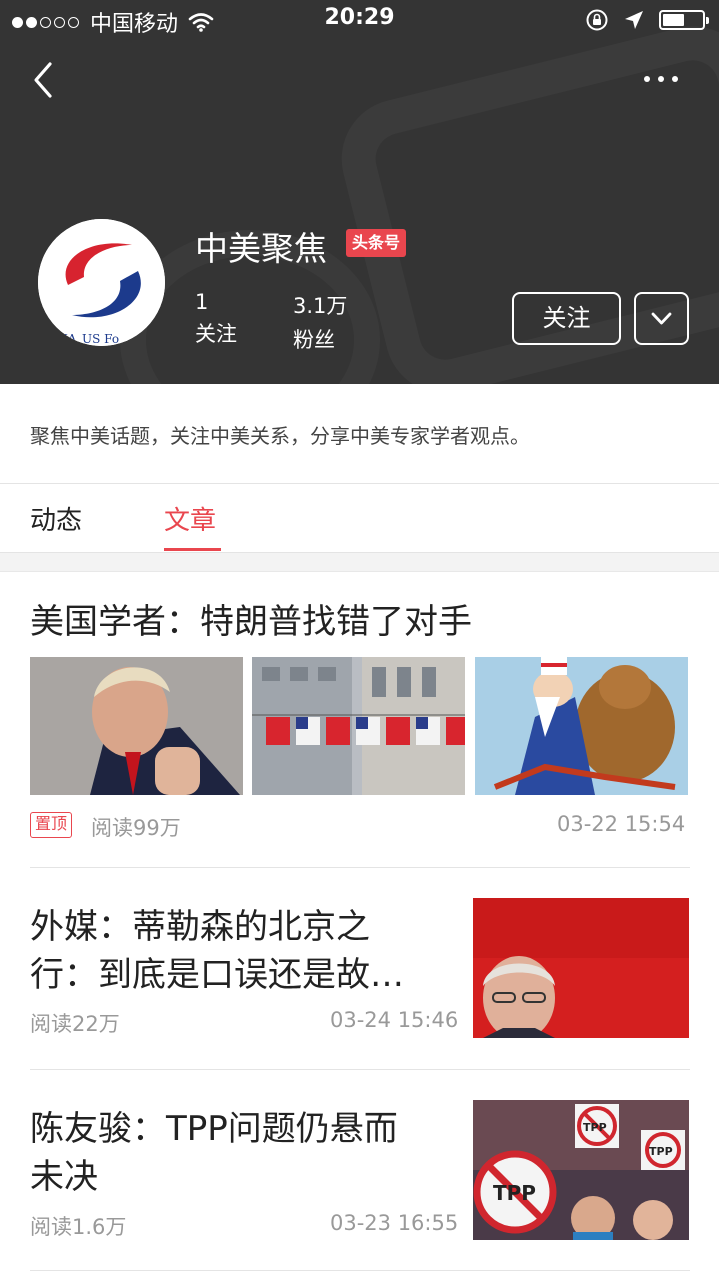 This screenshot has height=1280, width=719. What do you see at coordinates (51, 825) in the screenshot?
I see `pinned-tag: 置顶` at bounding box center [51, 825].